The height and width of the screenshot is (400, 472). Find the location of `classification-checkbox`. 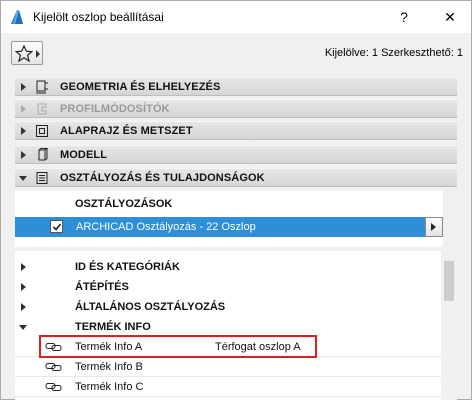

classification-checkbox is located at coordinates (56, 226).